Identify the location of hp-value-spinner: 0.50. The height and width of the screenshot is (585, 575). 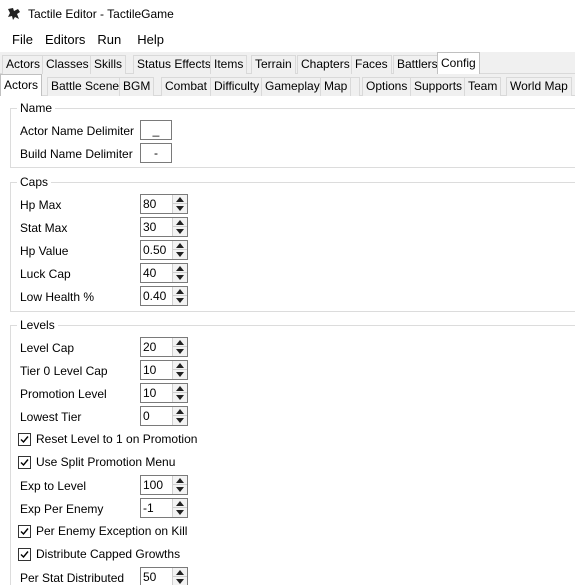
(164, 250).